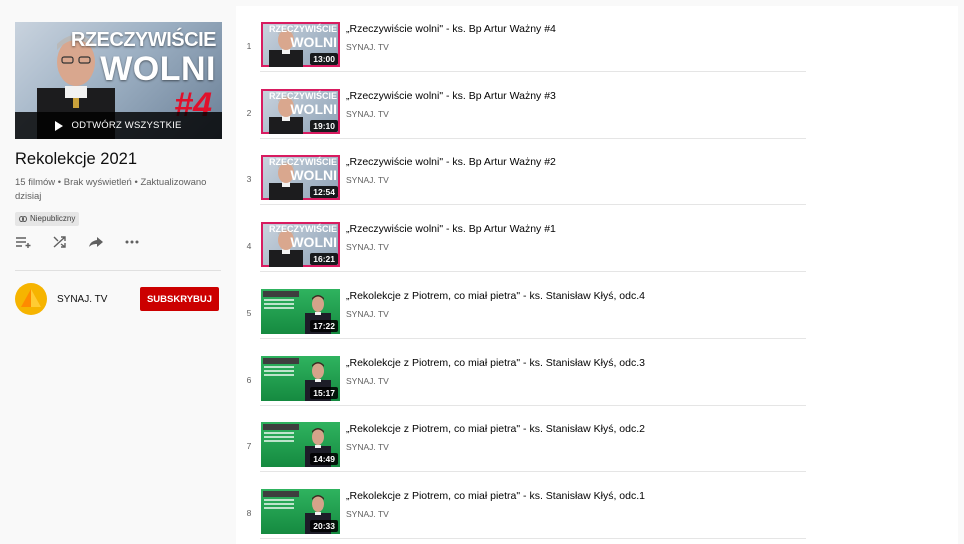 This screenshot has height=544, width=964. What do you see at coordinates (249, 179) in the screenshot?
I see `video-index: 3` at bounding box center [249, 179].